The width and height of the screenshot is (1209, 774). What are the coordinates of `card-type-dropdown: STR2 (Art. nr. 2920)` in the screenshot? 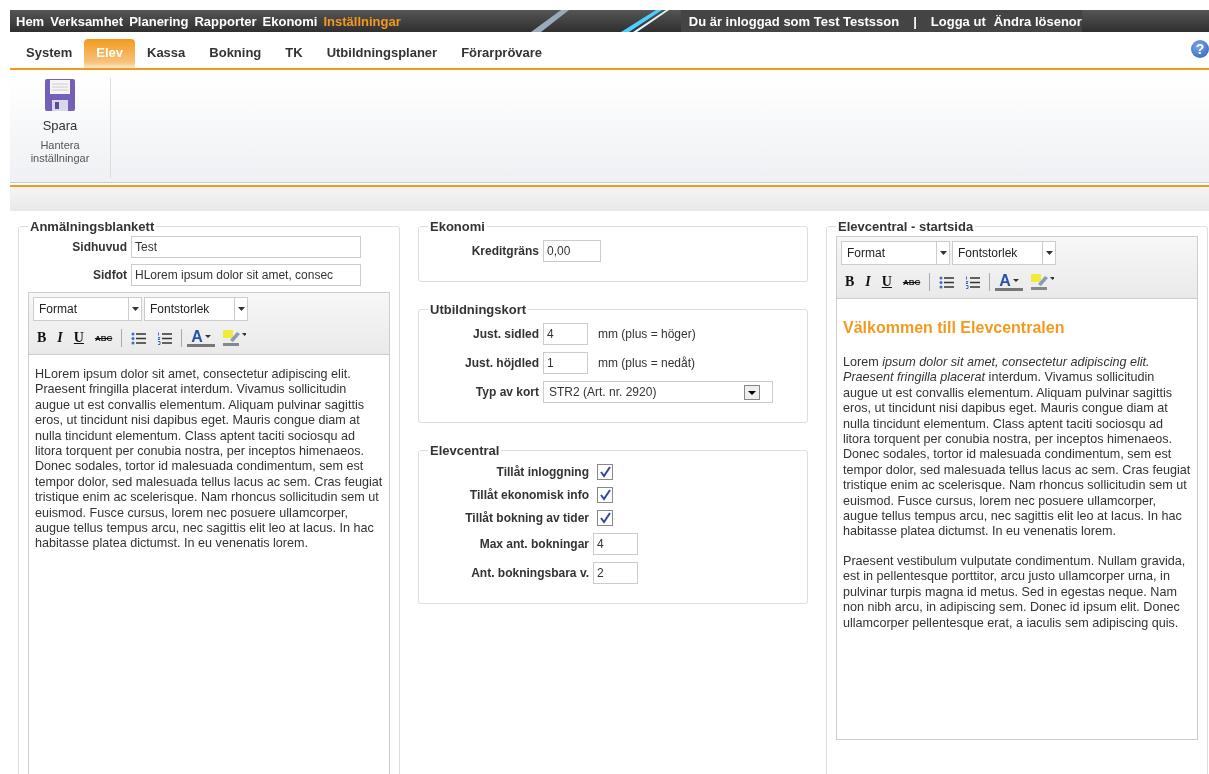 It's located at (658, 392).